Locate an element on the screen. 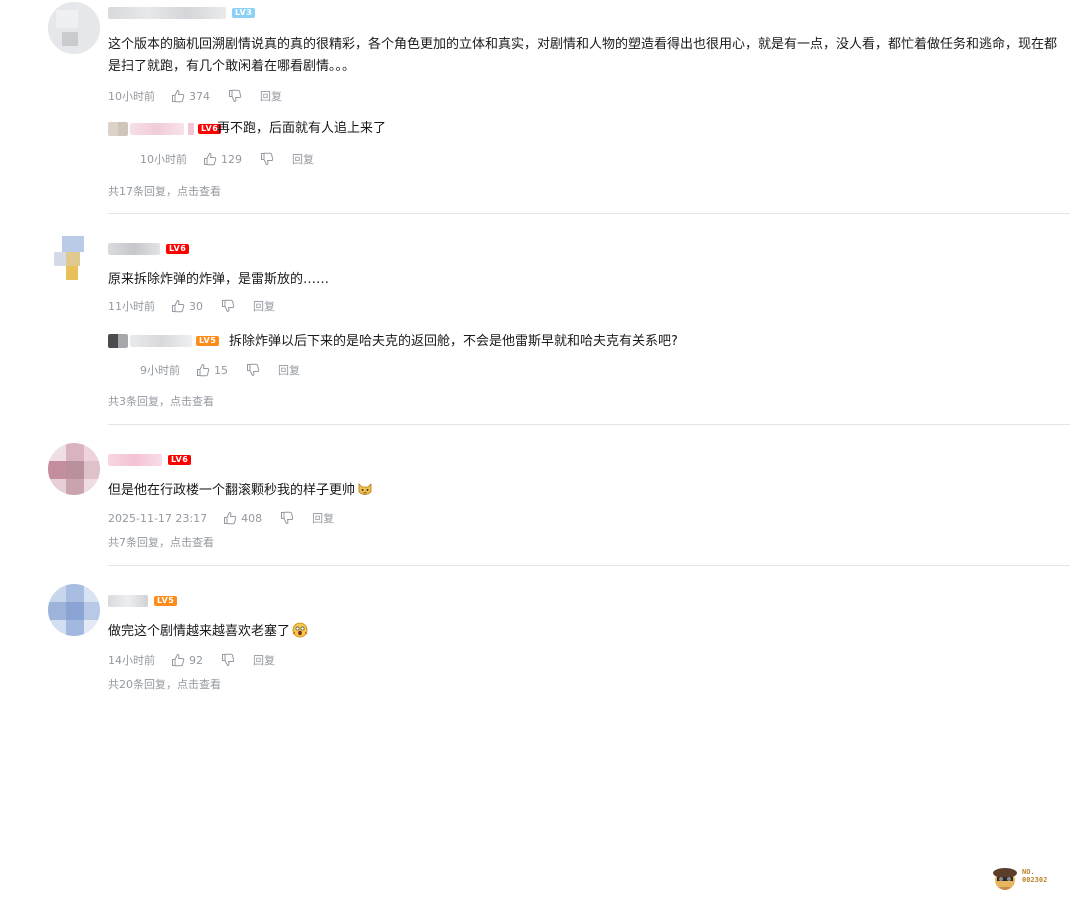 The height and width of the screenshot is (897, 1080). view-more-replies: 共17条回复，点击查看 is located at coordinates (164, 191).